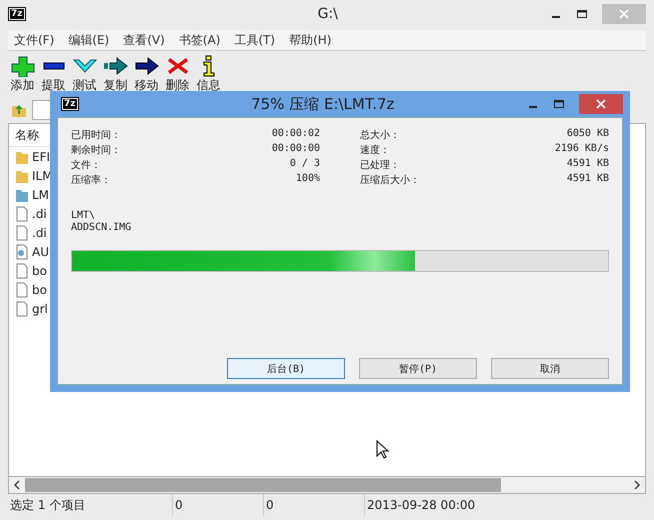 This screenshot has height=520, width=654. What do you see at coordinates (421, 505) in the screenshot?
I see `status-text: 2013-09-28 00:00` at bounding box center [421, 505].